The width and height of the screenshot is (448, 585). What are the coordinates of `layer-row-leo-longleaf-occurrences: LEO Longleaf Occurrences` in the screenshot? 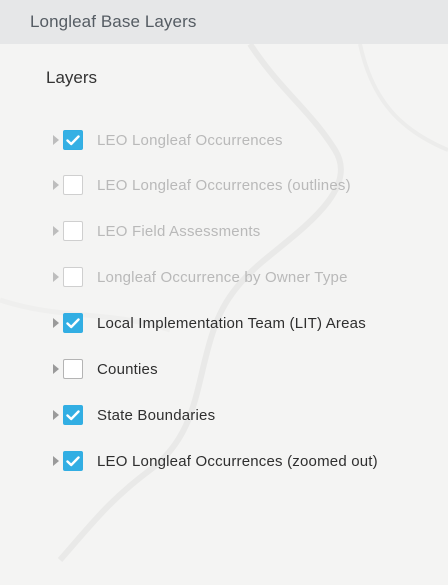 It's located at (224, 140).